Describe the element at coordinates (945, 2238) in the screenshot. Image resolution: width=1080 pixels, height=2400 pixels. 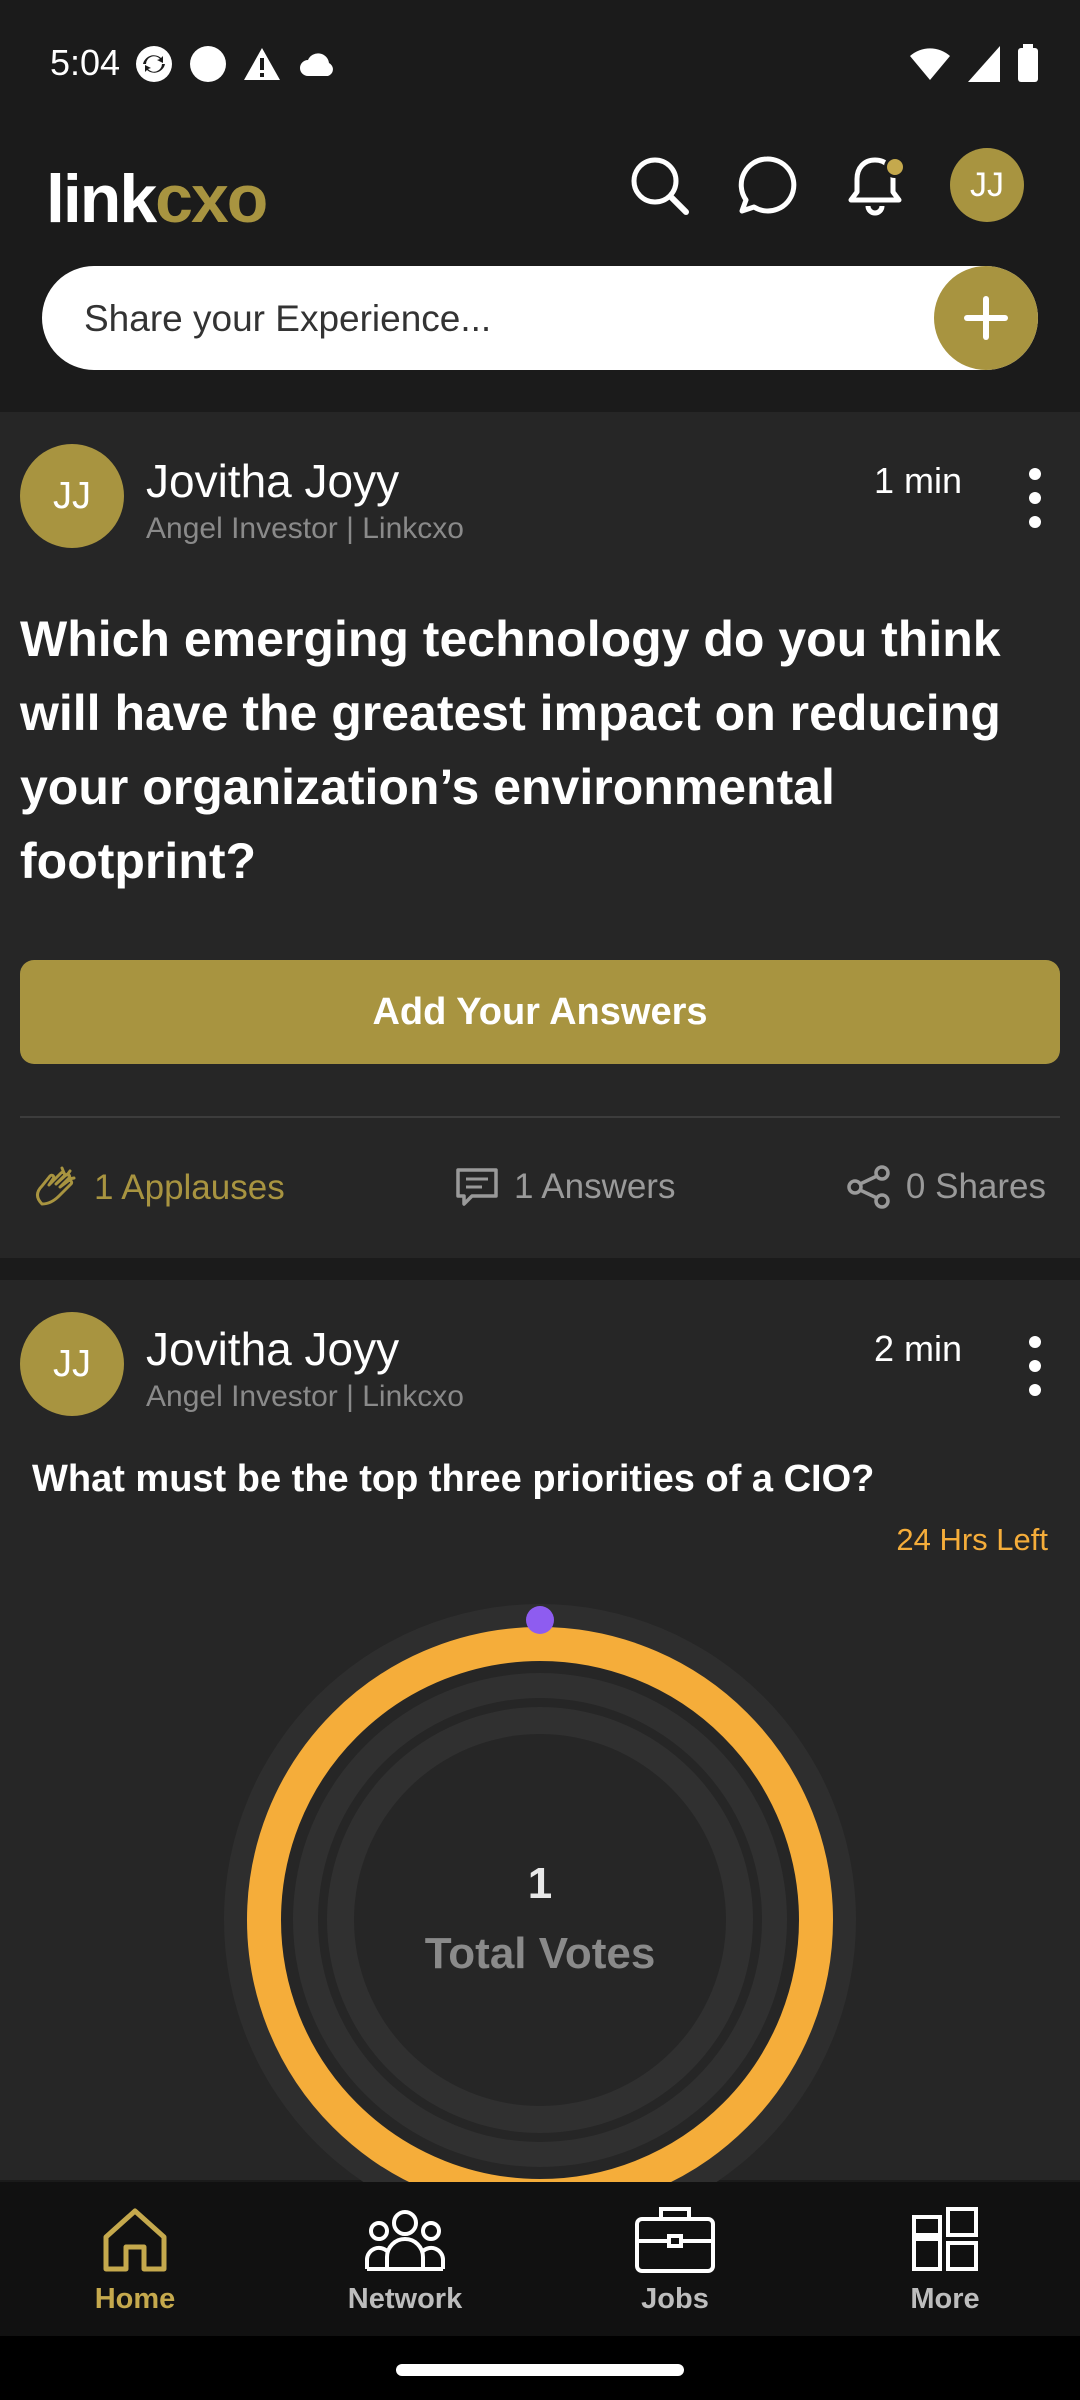
I see `grid-icon` at that location.